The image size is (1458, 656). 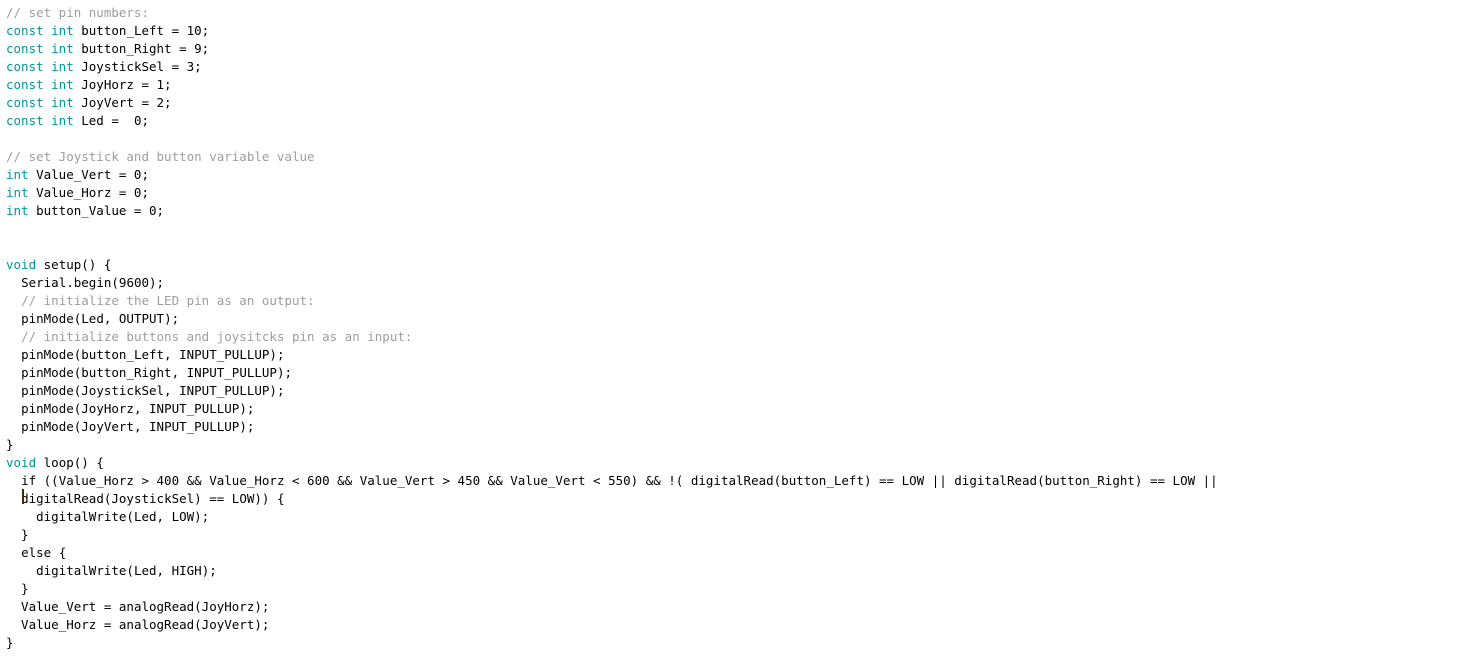 What do you see at coordinates (612, 553) in the screenshot?
I see `code-line: else {` at bounding box center [612, 553].